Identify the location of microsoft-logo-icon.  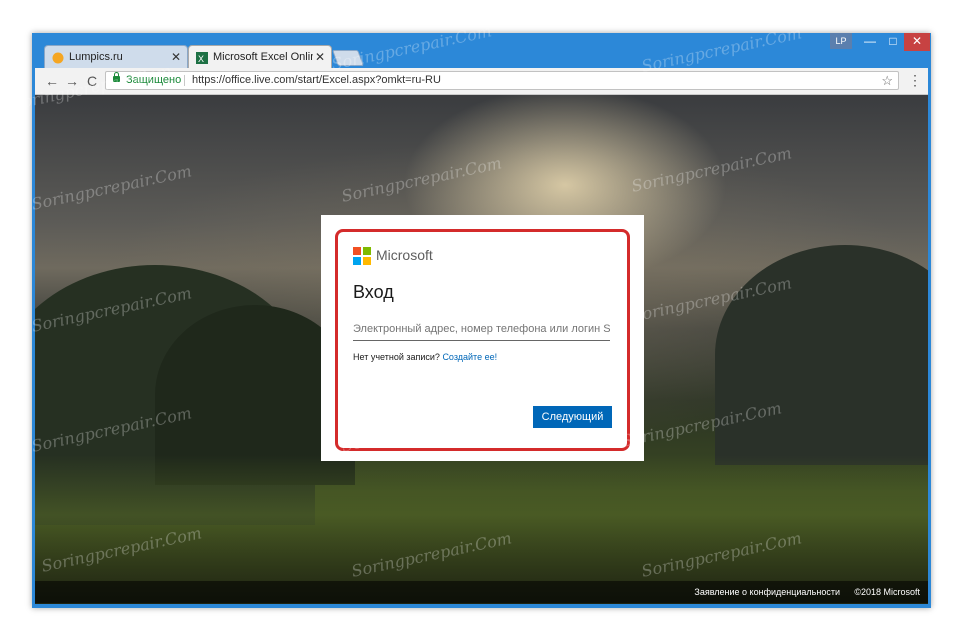
(362, 256).